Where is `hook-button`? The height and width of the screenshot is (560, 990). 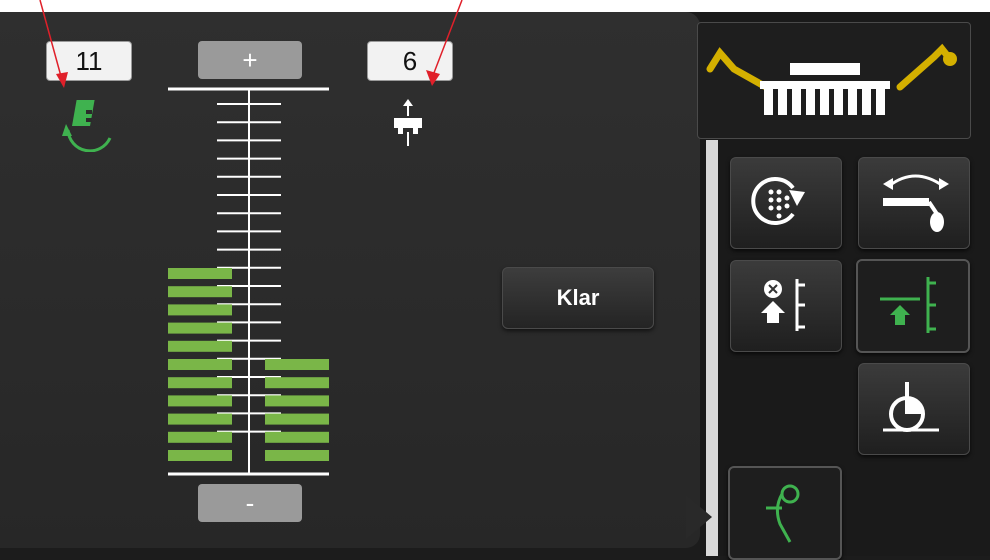
hook-button is located at coordinates (785, 513).